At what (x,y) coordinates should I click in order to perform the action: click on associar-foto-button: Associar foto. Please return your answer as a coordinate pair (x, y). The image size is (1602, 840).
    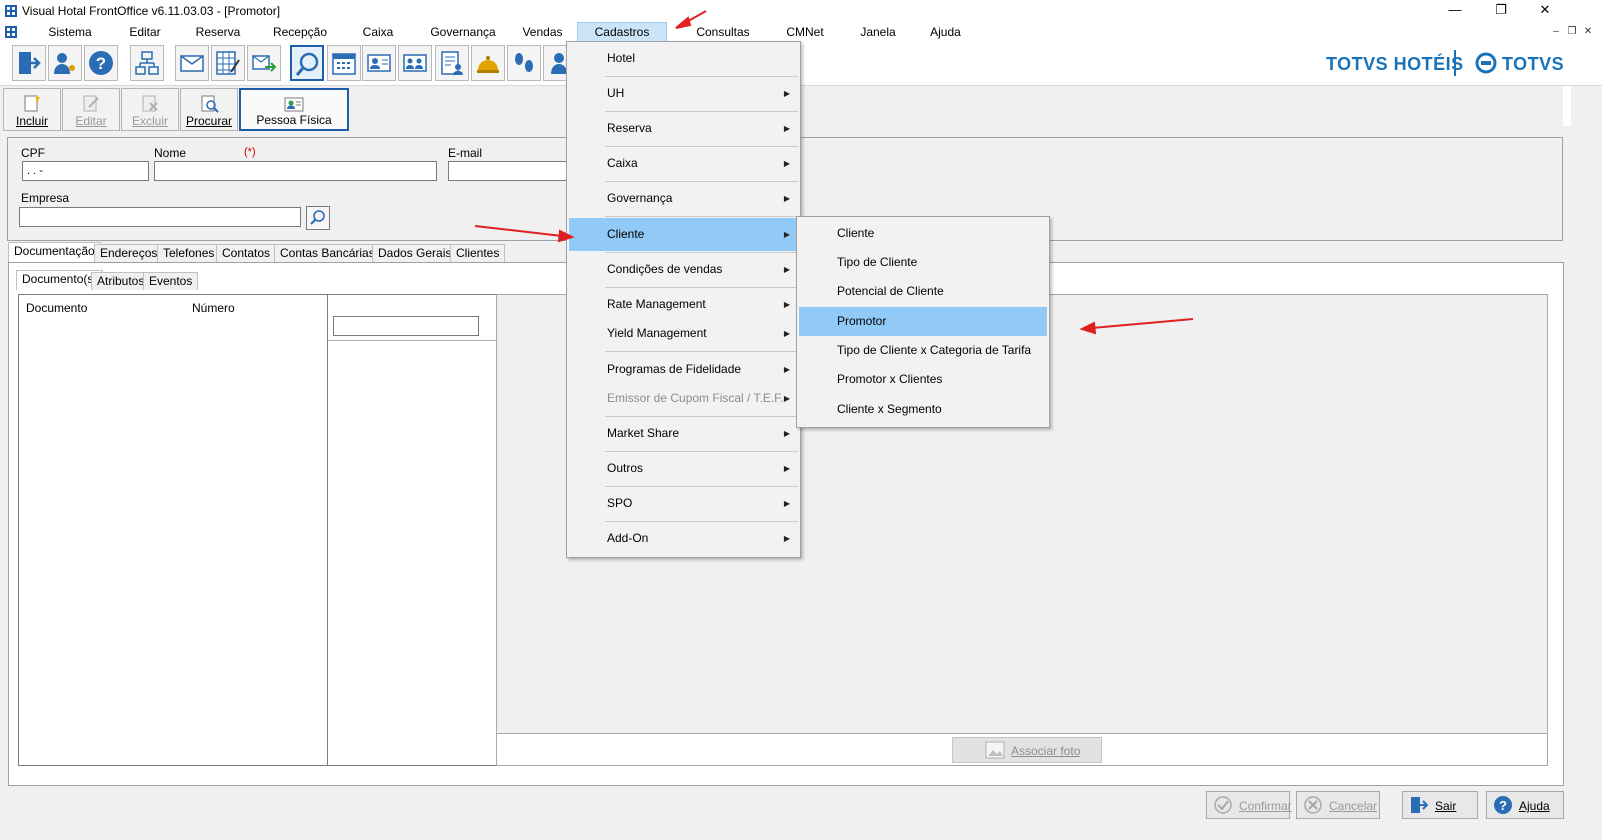
    Looking at the image, I should click on (1027, 750).